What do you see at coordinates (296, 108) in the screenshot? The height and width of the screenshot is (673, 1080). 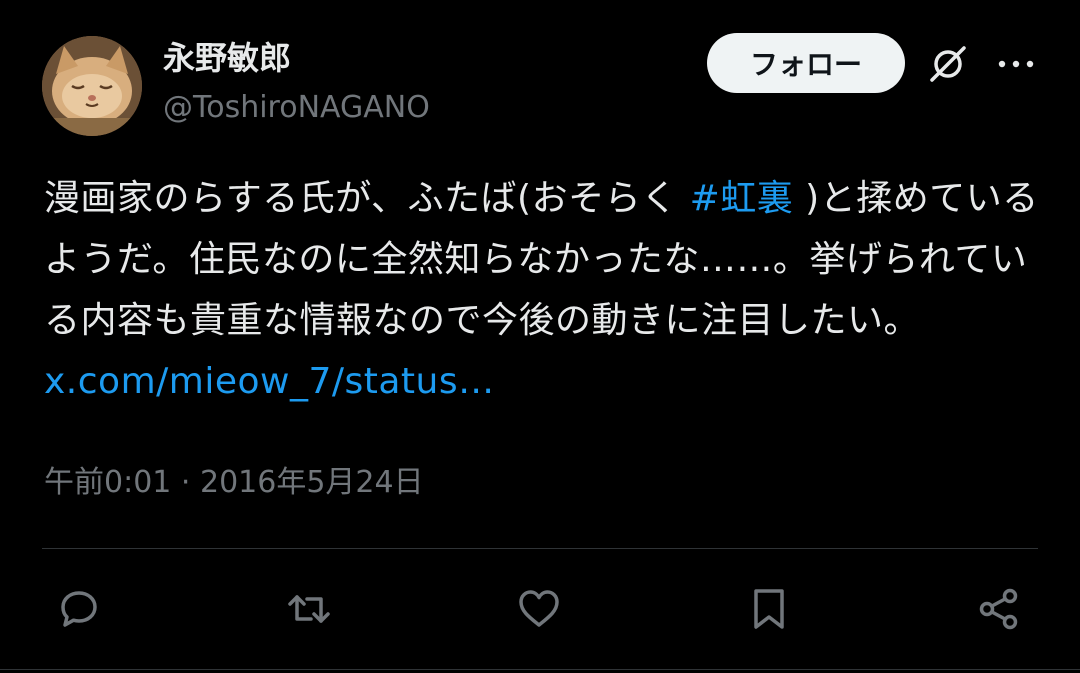 I see `user-handle: @ToshiroNAGANO` at bounding box center [296, 108].